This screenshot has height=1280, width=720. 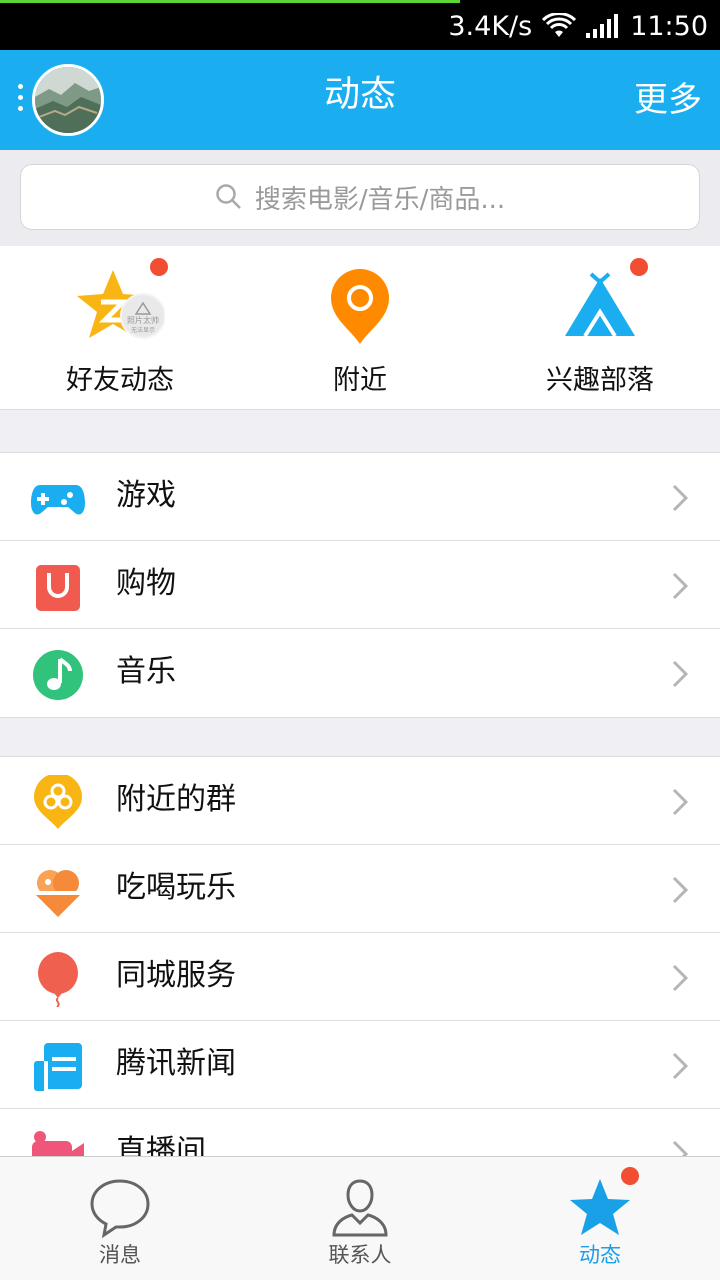 What do you see at coordinates (161, 1146) in the screenshot?
I see `list-item-label: 直播间` at bounding box center [161, 1146].